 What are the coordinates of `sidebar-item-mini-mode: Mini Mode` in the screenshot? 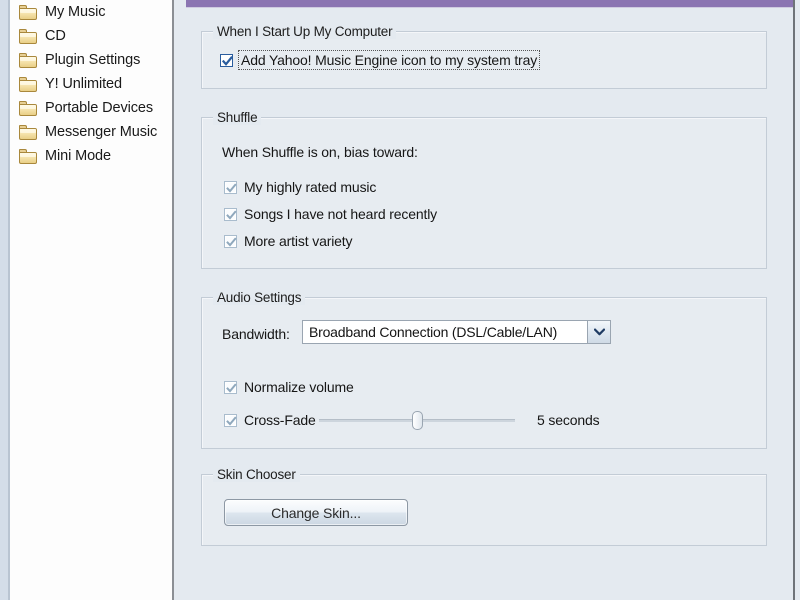 It's located at (91, 156).